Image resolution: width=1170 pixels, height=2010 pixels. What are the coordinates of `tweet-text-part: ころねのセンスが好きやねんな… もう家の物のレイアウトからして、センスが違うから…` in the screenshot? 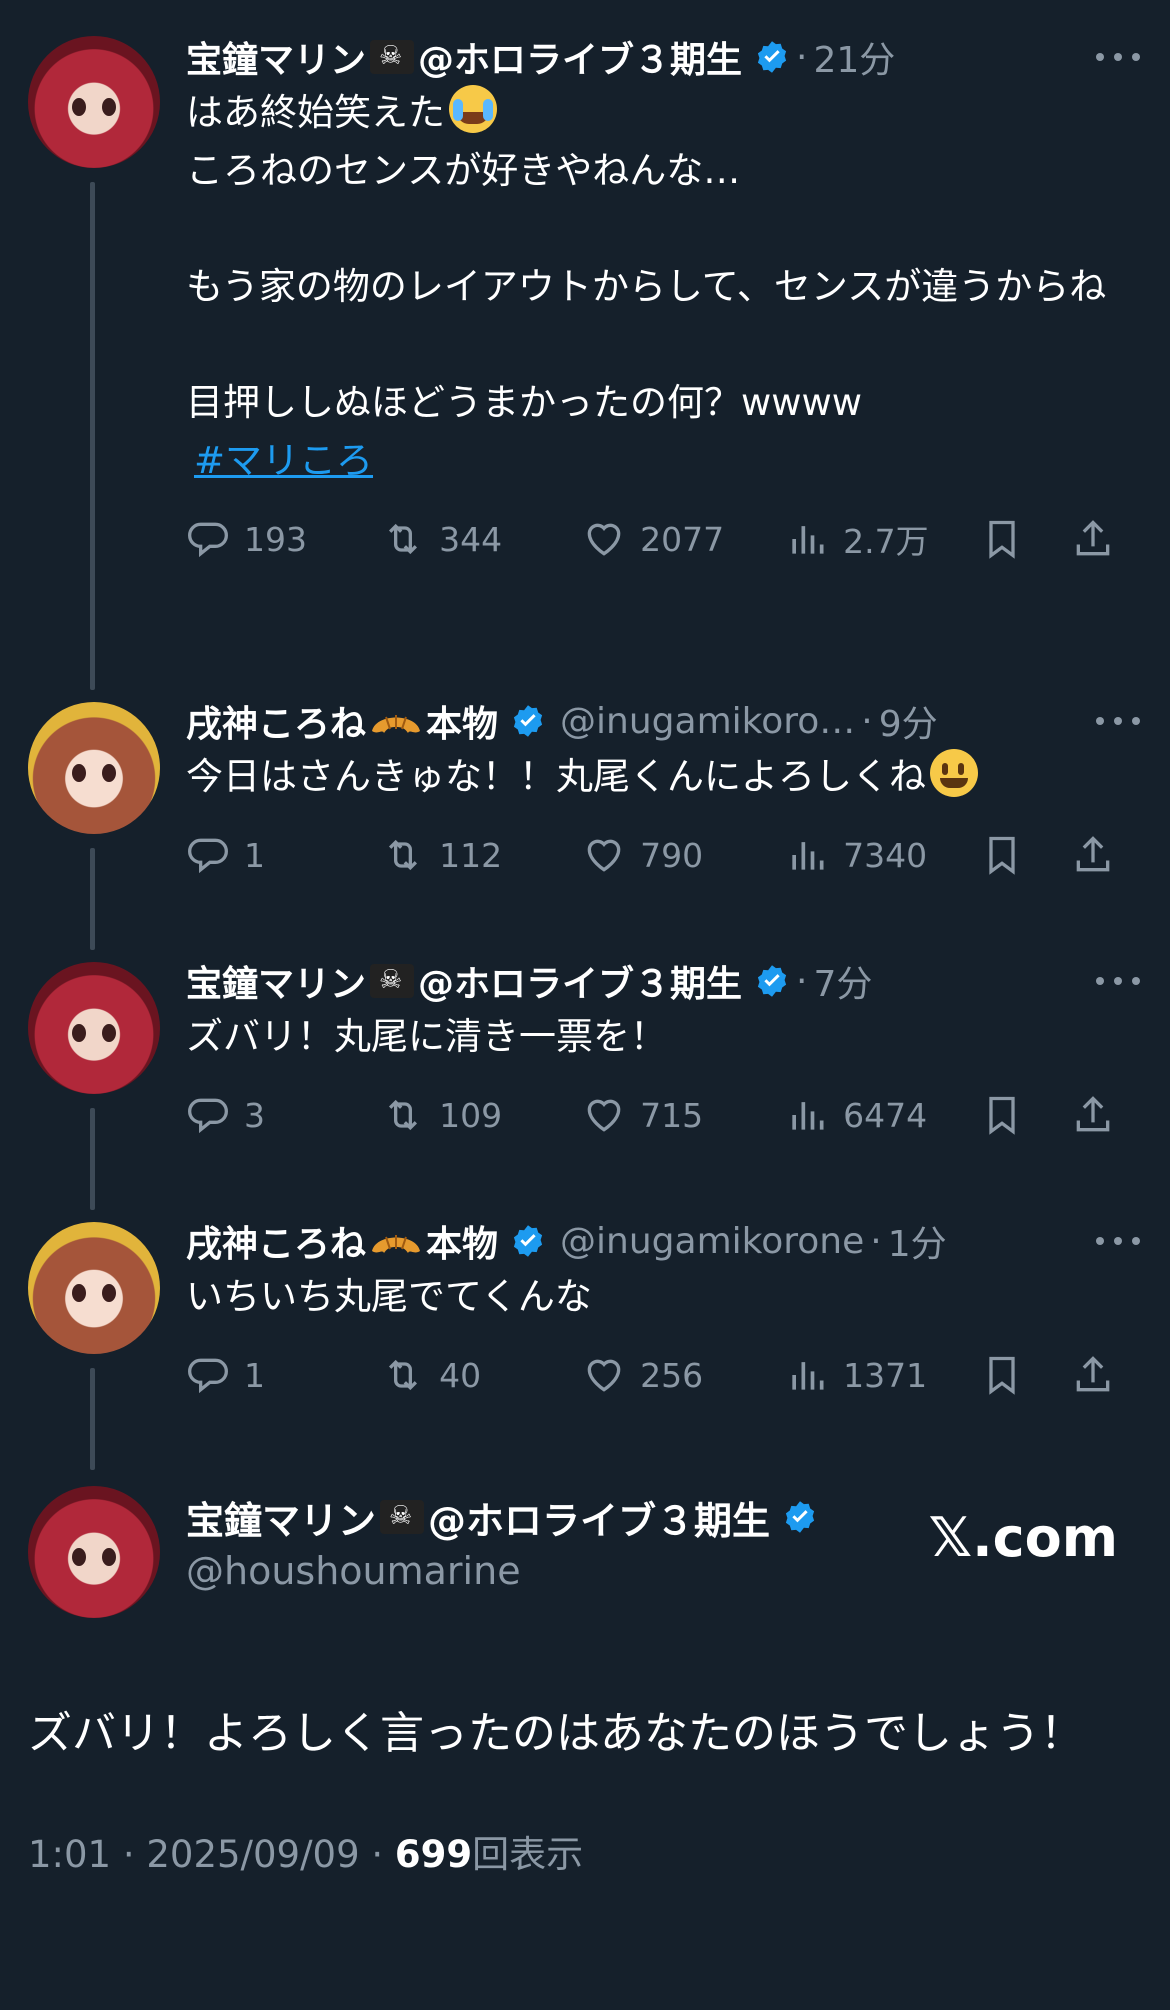 It's located at (646, 286).